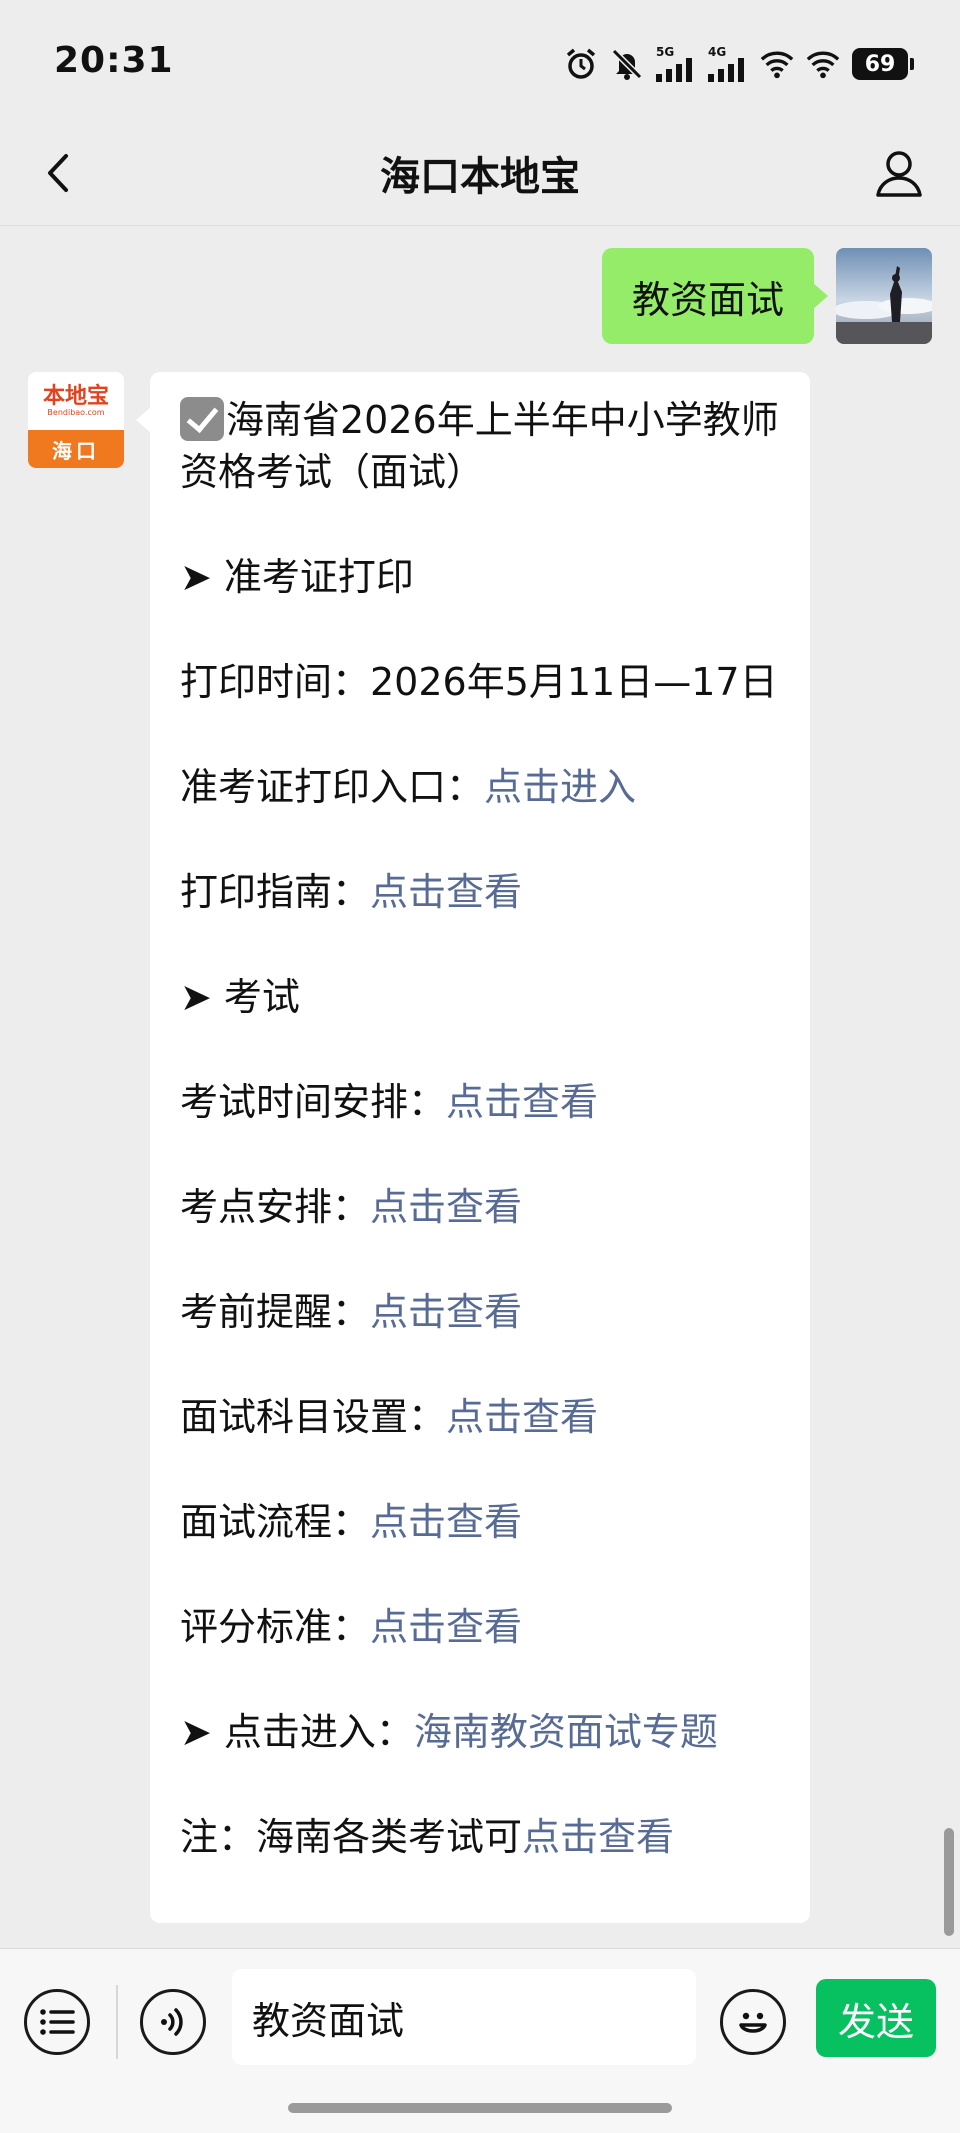 The image size is (960, 2133). What do you see at coordinates (57, 2022) in the screenshot?
I see `list-menu-icon` at bounding box center [57, 2022].